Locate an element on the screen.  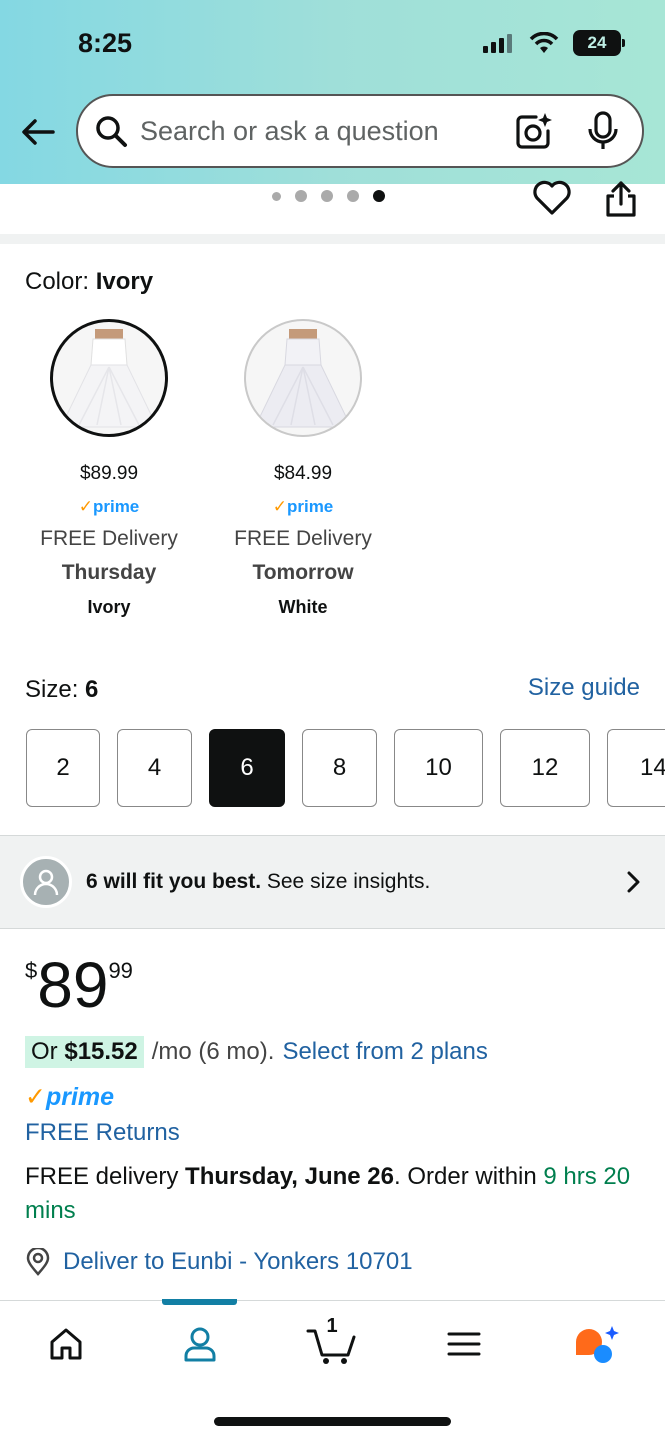
swatch-color-name: White is located at coordinates (303, 607).